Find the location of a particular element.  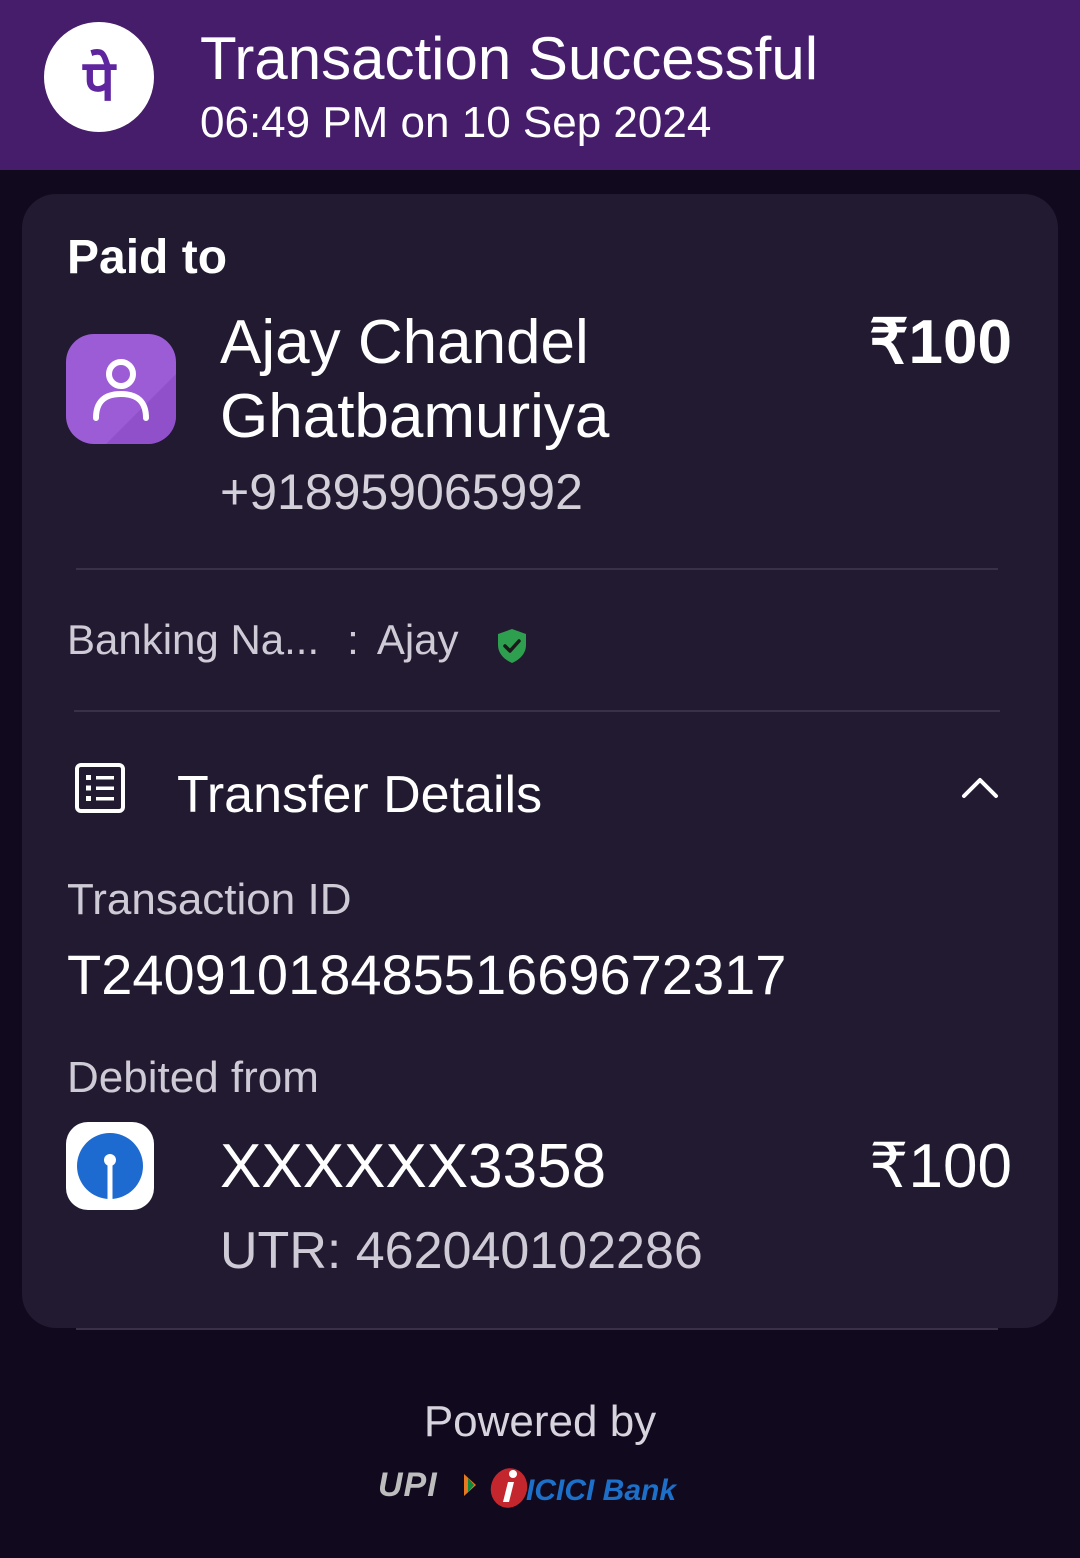

shield-check-icon is located at coordinates (512, 646).